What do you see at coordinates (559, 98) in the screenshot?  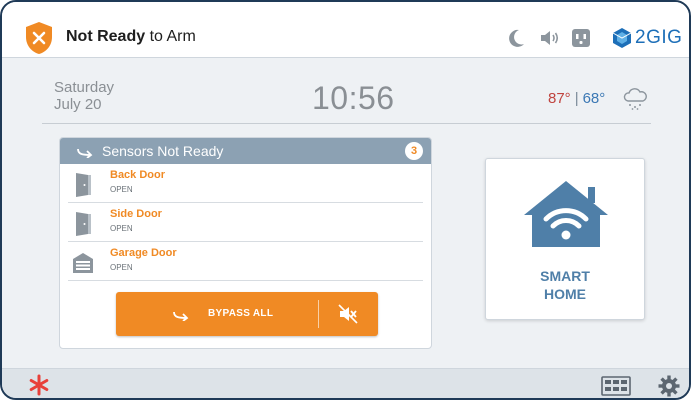 I see `temp-high: 87°` at bounding box center [559, 98].